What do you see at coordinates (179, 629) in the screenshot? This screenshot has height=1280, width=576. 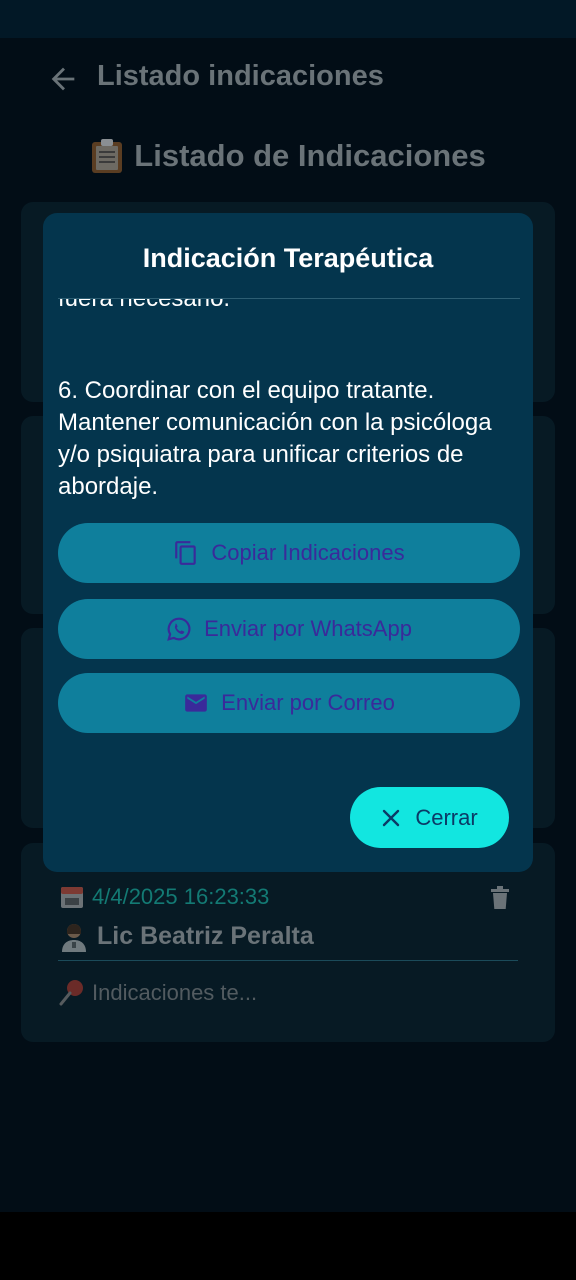 I see `whatsapp-icon` at bounding box center [179, 629].